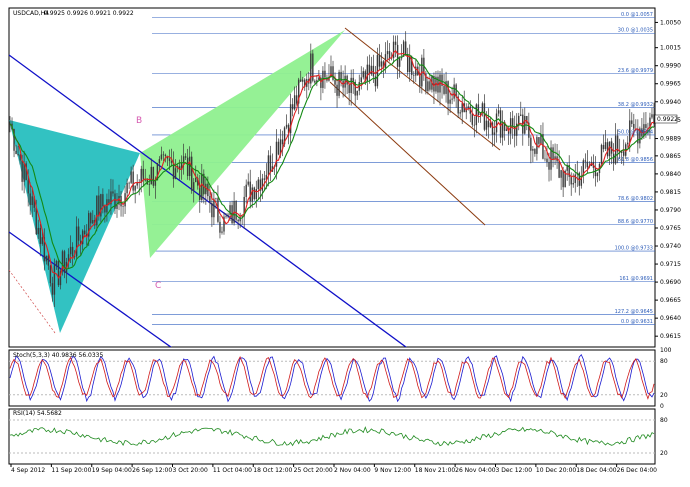 This screenshot has width=690, height=487. Describe the element at coordinates (37, 413) in the screenshot. I see `rsi-label: RSI(14) 54.5682` at that location.